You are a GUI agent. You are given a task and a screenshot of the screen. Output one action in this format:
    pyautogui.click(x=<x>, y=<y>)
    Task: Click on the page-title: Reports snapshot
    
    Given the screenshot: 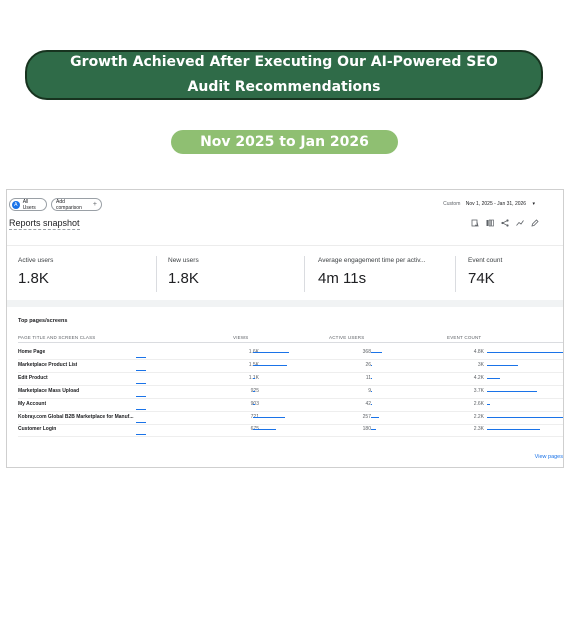 What is the action you would take?
    pyautogui.click(x=44, y=224)
    